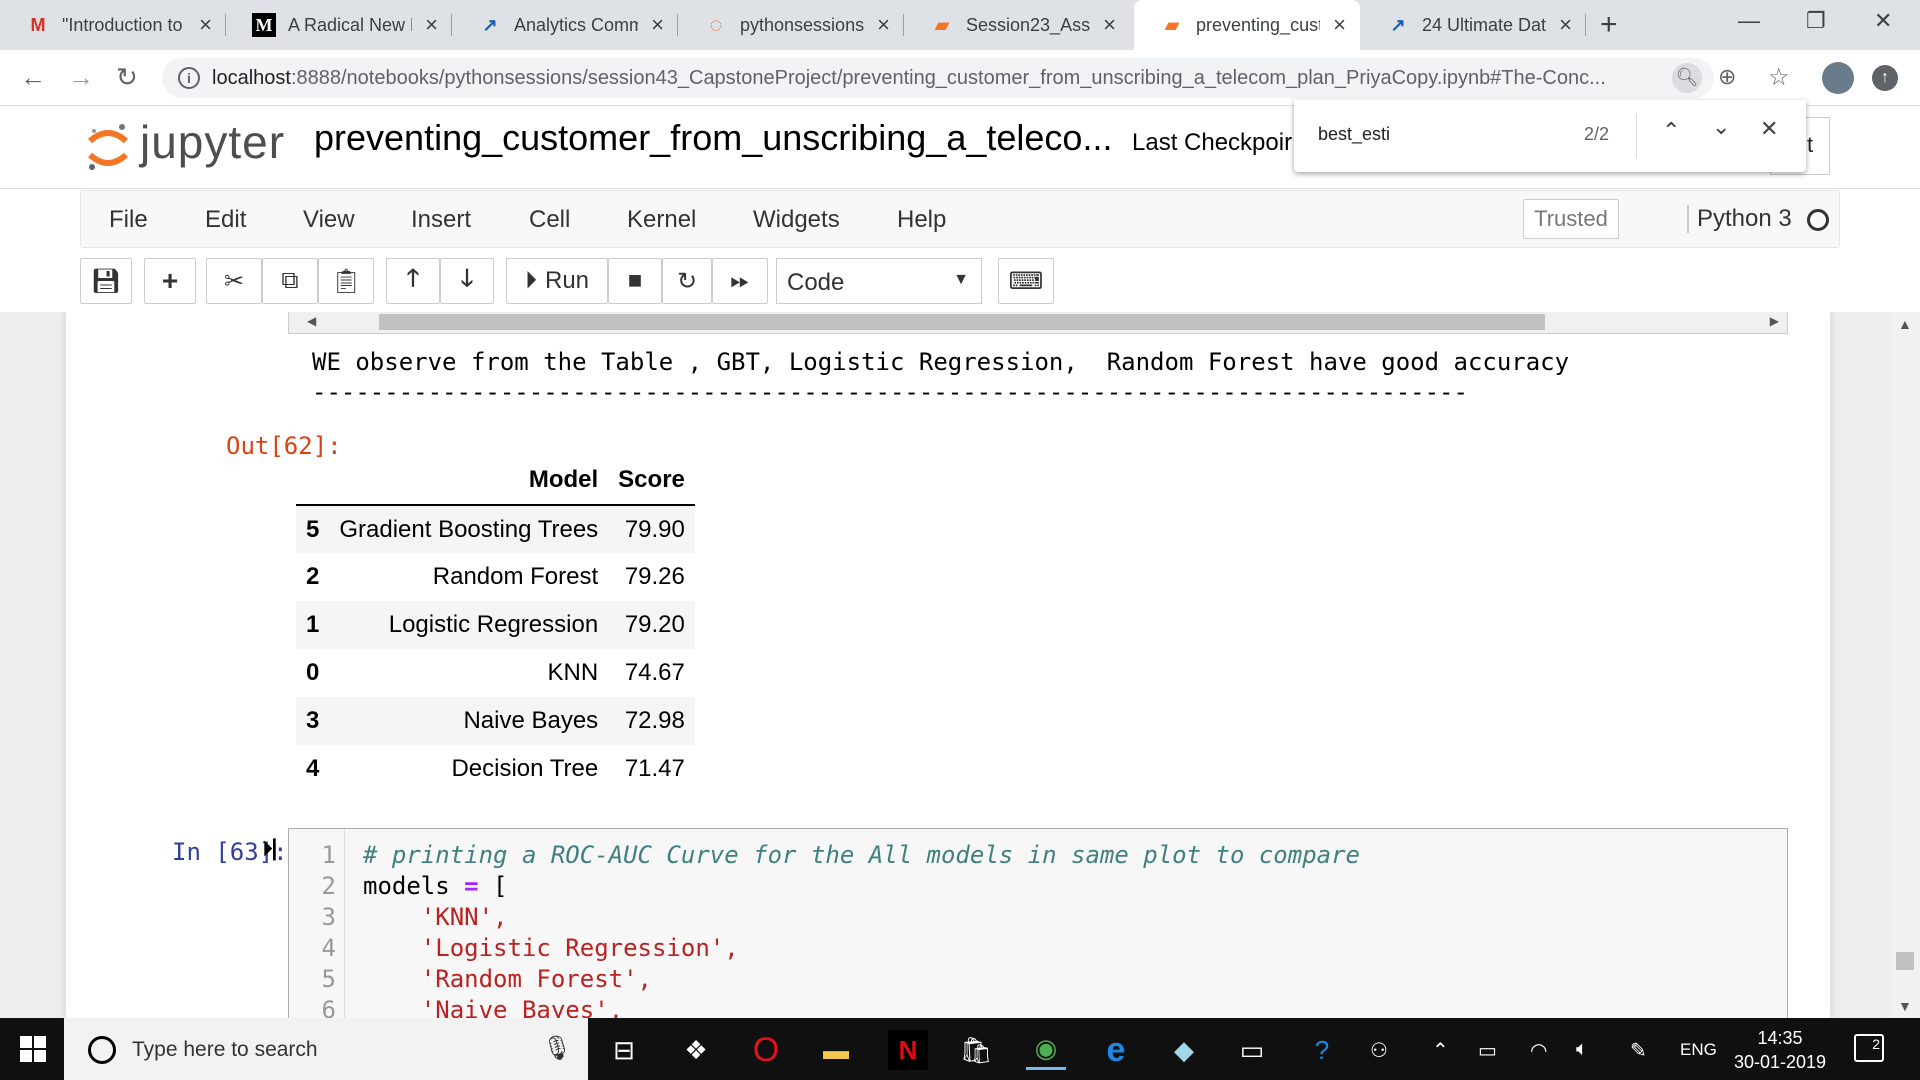 The image size is (1920, 1080). What do you see at coordinates (836, 1050) in the screenshot?
I see `file-explorer-icon: ▬` at bounding box center [836, 1050].